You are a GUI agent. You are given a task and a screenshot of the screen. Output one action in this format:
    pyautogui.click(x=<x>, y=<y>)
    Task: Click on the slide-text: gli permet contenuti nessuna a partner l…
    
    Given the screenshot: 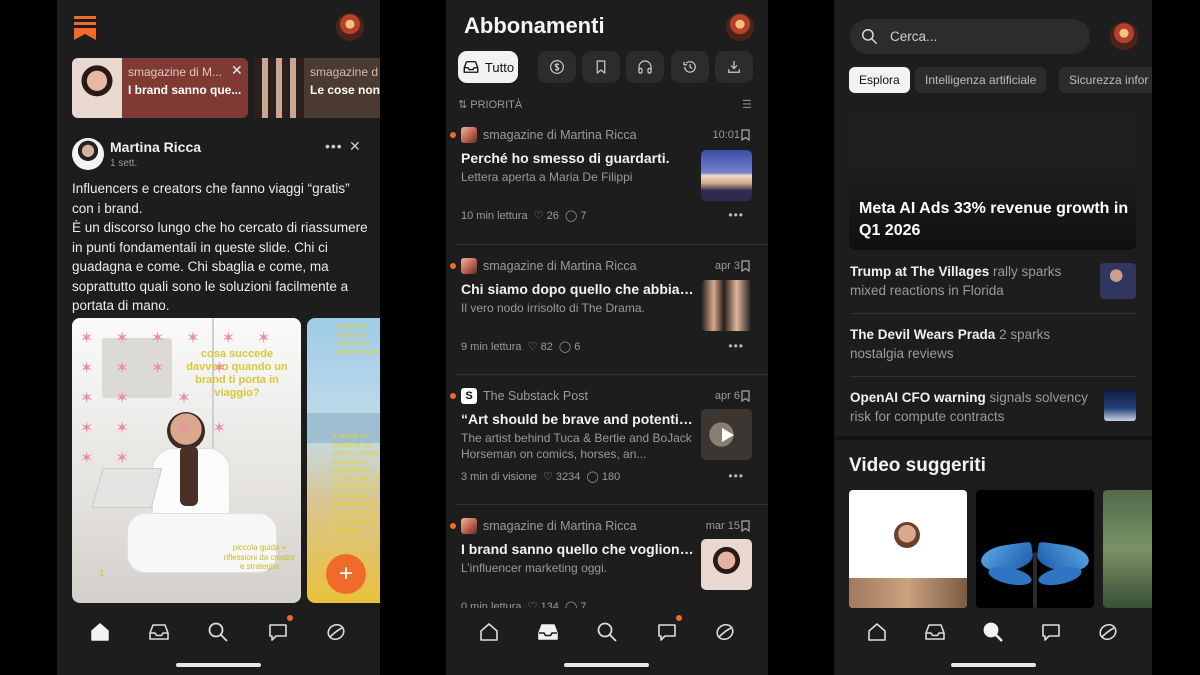 What is the action you would take?
    pyautogui.click(x=358, y=339)
    